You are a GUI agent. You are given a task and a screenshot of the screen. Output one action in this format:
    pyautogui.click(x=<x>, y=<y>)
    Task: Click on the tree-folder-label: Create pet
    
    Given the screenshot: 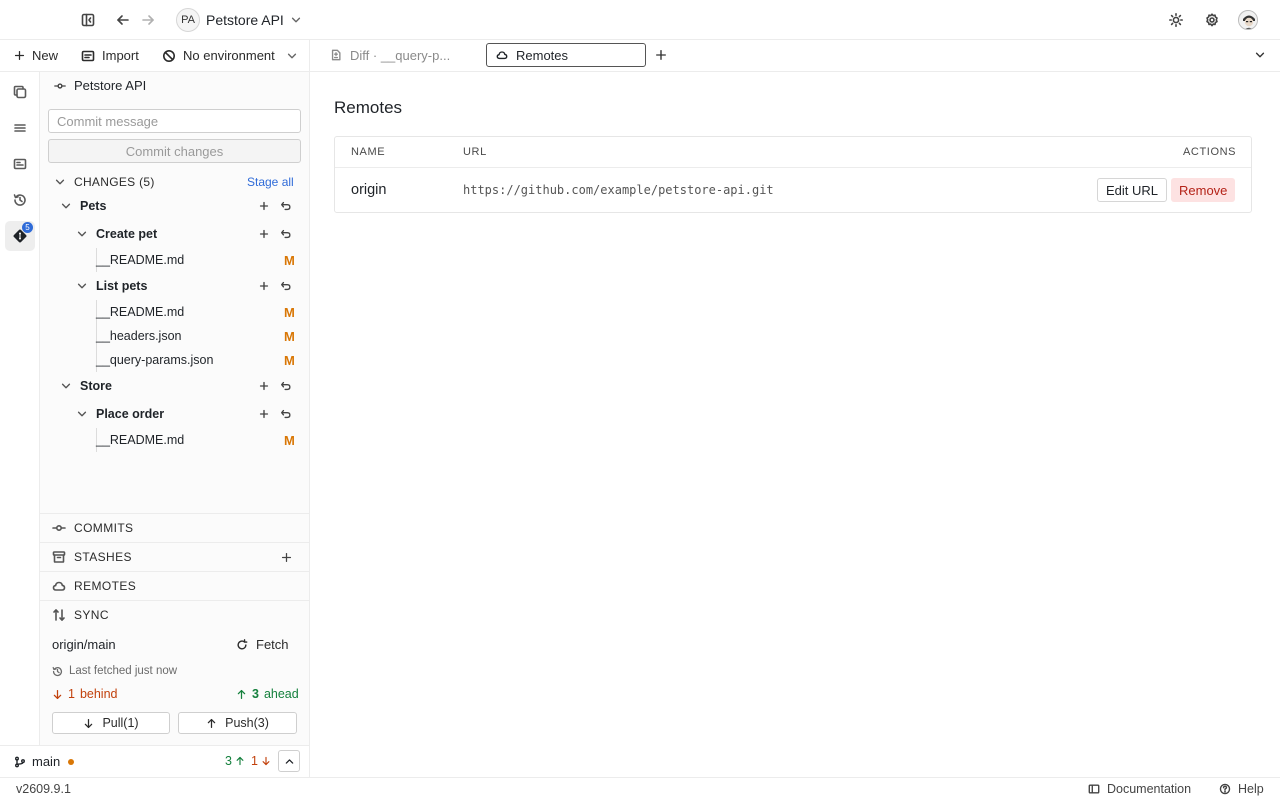 What is the action you would take?
    pyautogui.click(x=127, y=234)
    